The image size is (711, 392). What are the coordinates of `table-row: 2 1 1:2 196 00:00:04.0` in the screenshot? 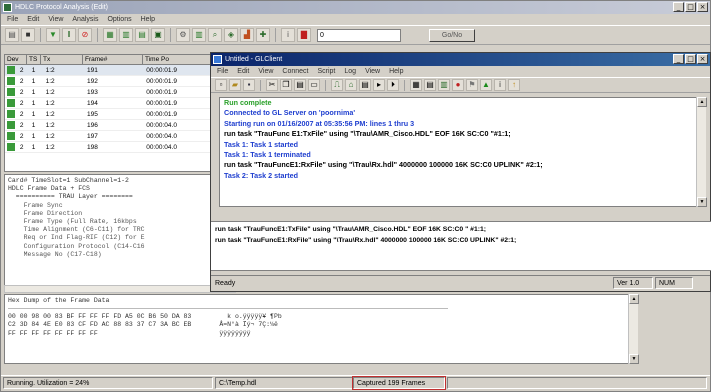 It's located at (120, 125).